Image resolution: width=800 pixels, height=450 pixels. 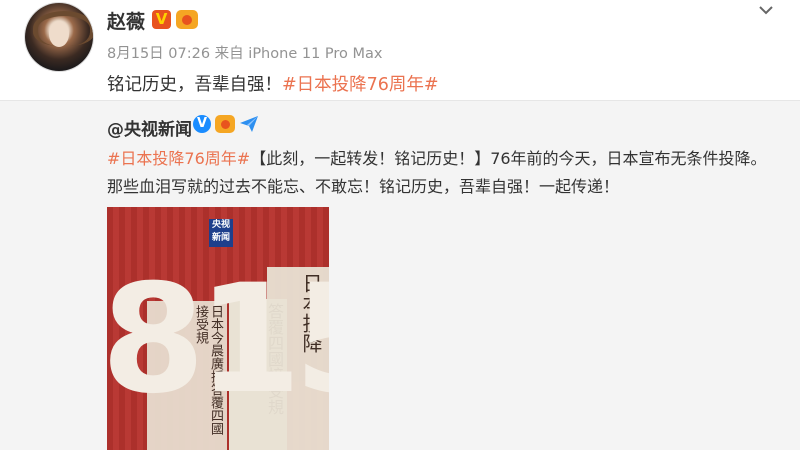 What do you see at coordinates (218, 340) in the screenshot?
I see `poster-number: 815` at bounding box center [218, 340].